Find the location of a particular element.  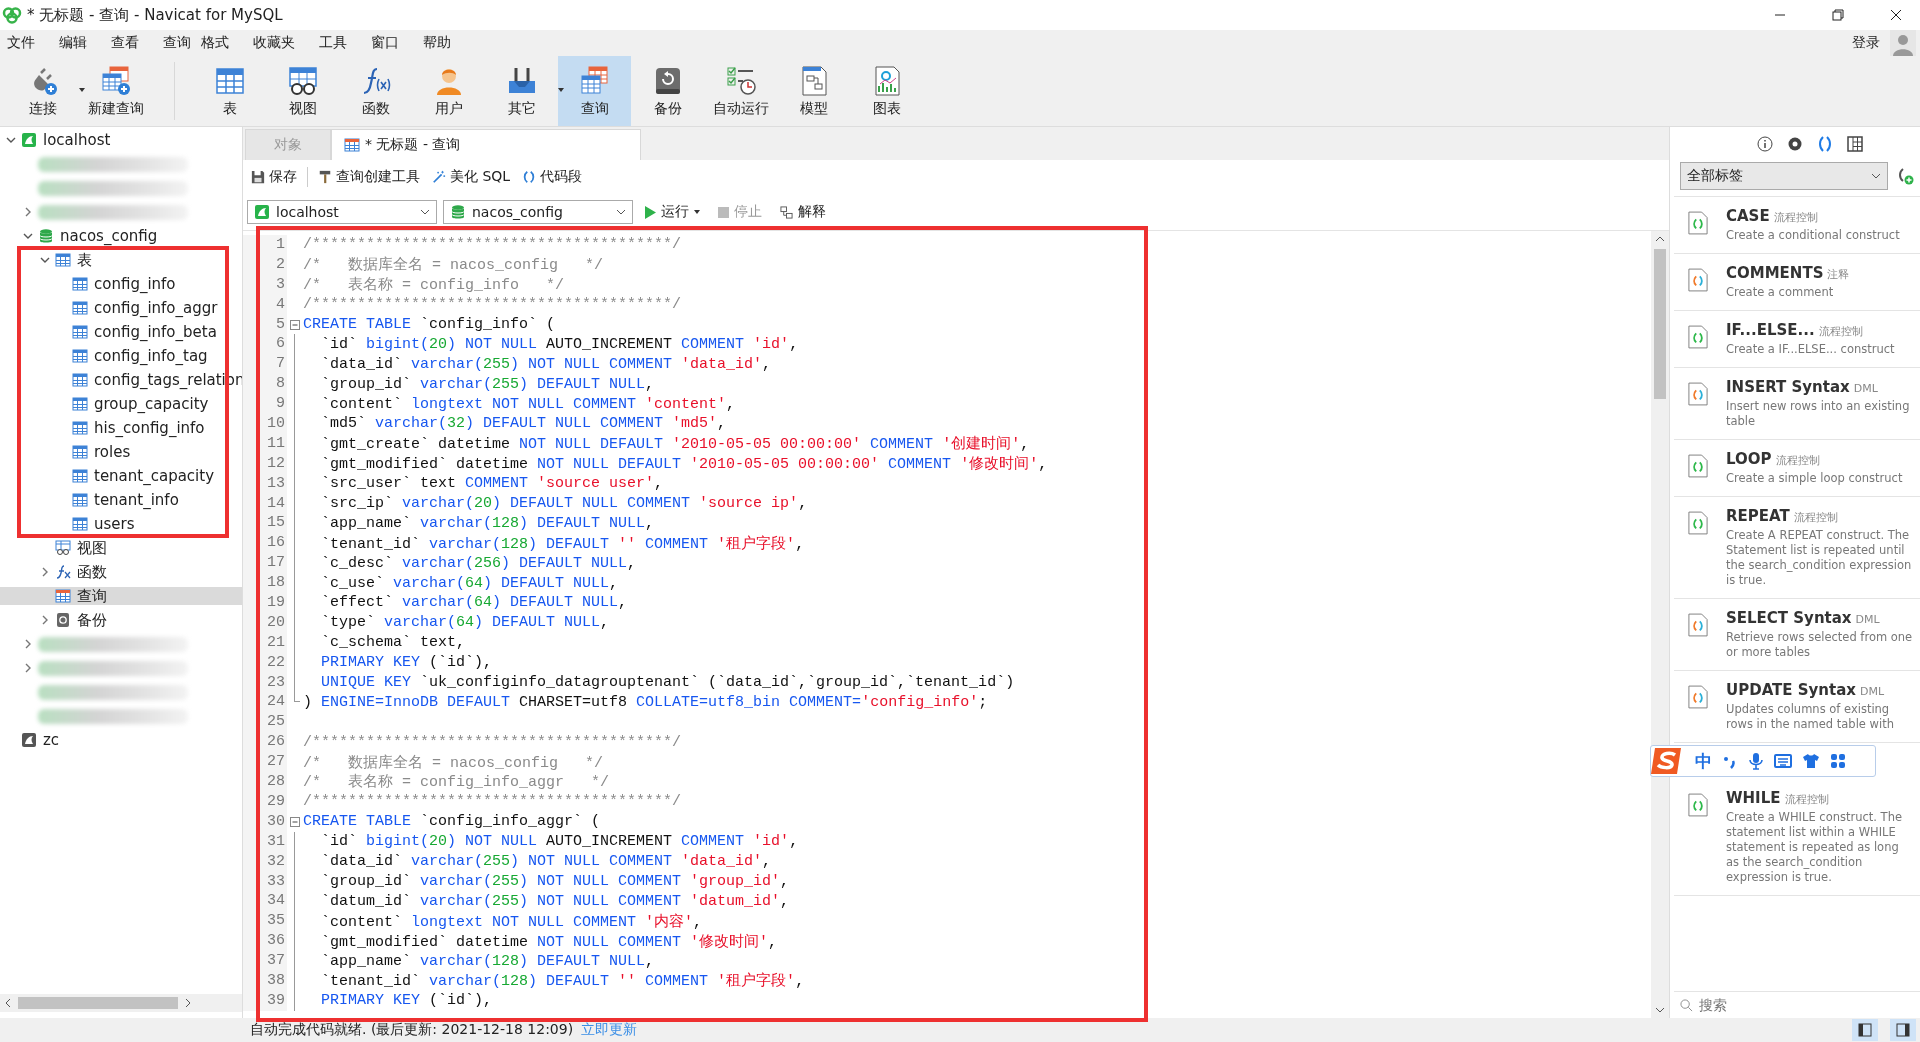

line-number: 37 is located at coordinates (265, 961).